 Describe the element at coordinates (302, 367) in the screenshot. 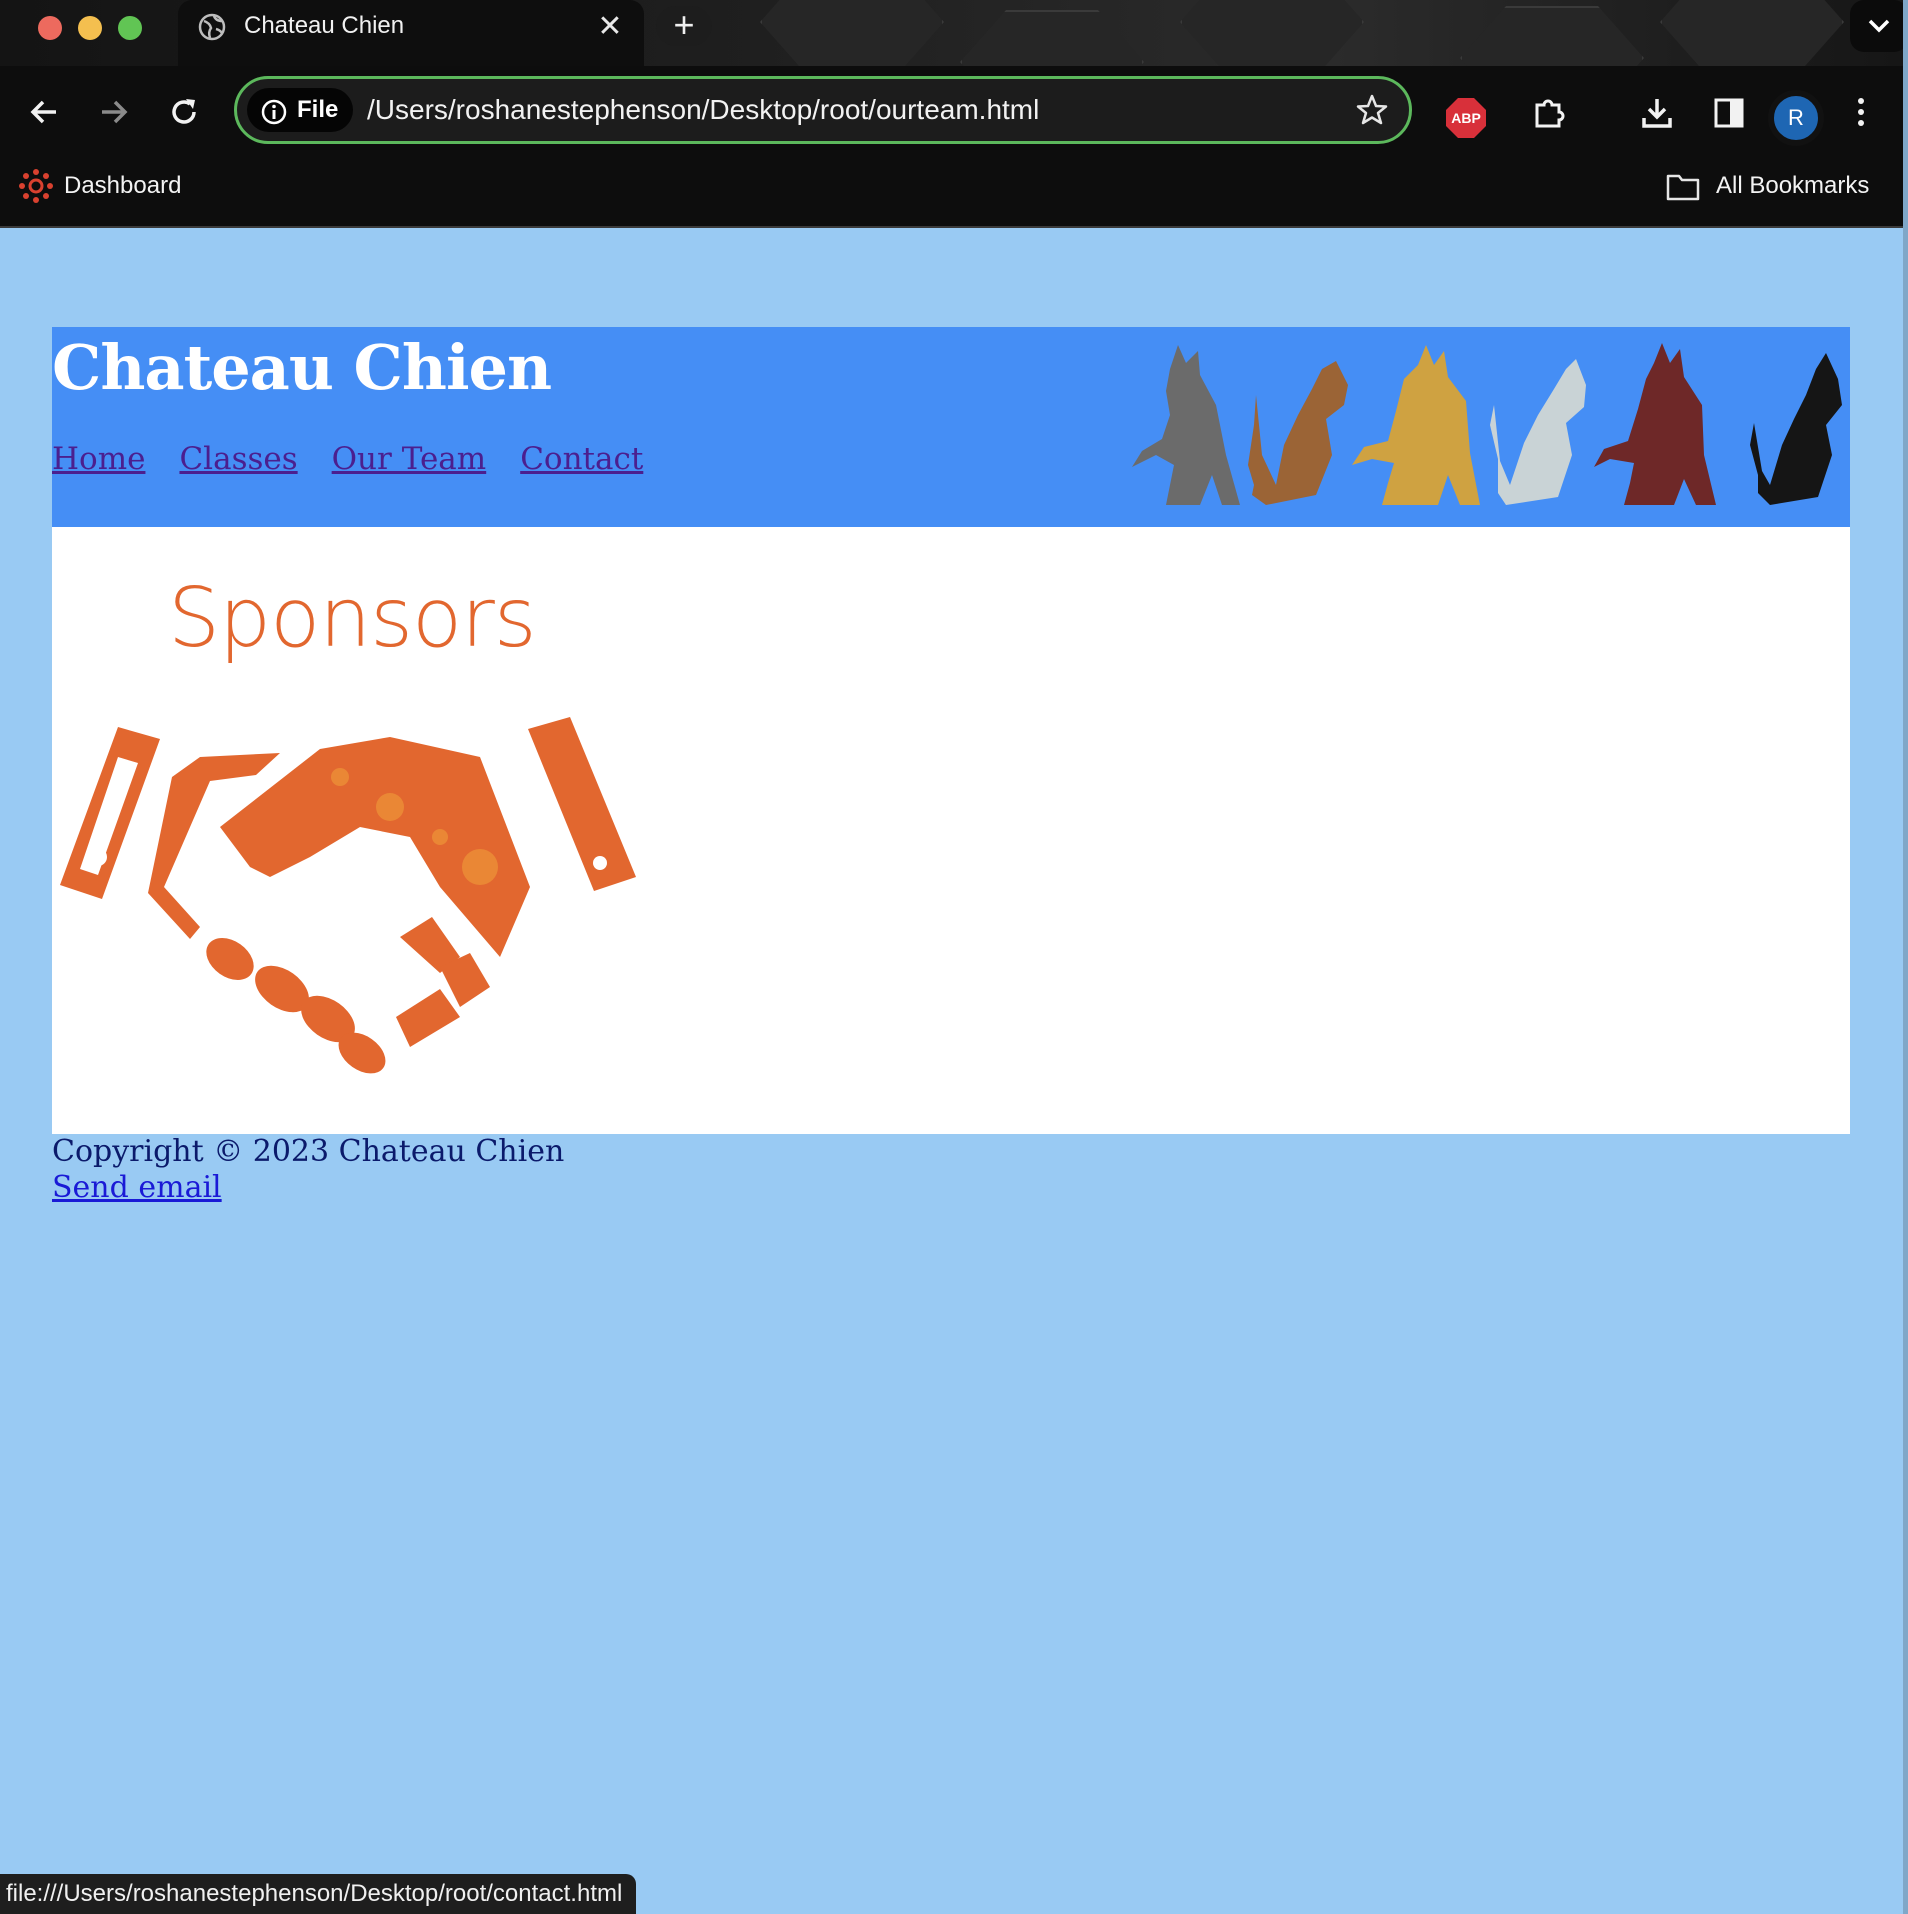

I see `site-title: Chateau Chien` at that location.